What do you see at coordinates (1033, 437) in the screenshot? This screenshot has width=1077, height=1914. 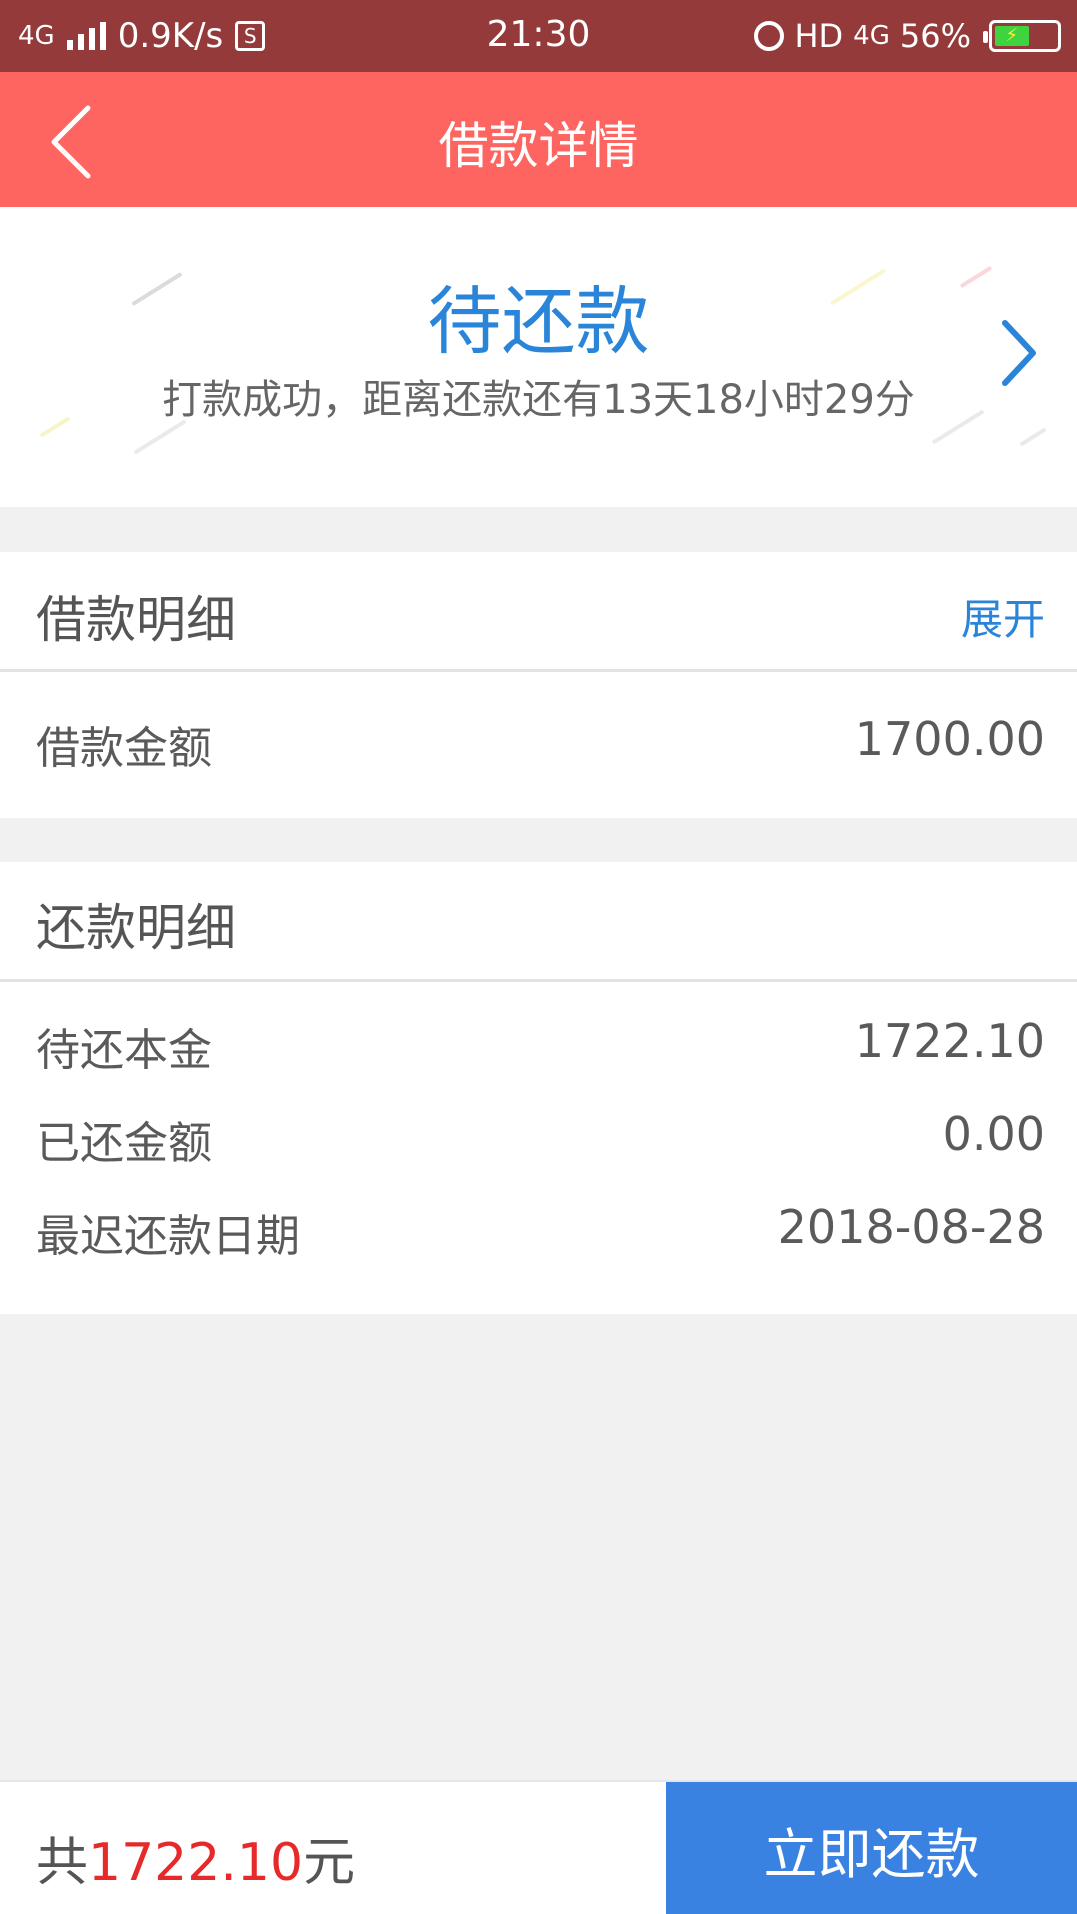 I see `decor-line` at bounding box center [1033, 437].